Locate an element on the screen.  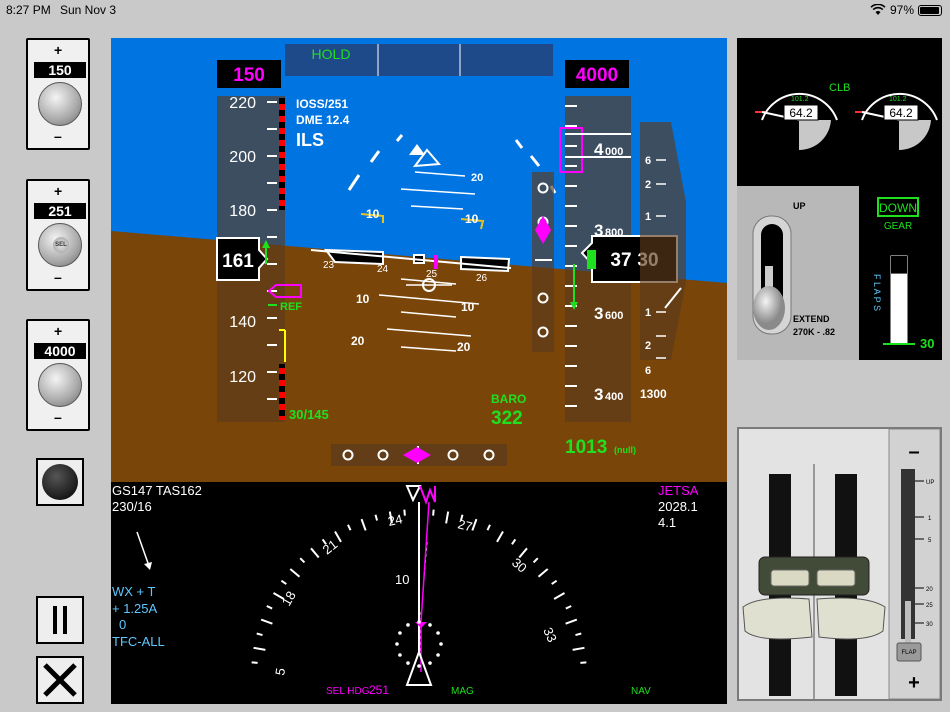
heading-knob: SEL is located at coordinates (60, 245).